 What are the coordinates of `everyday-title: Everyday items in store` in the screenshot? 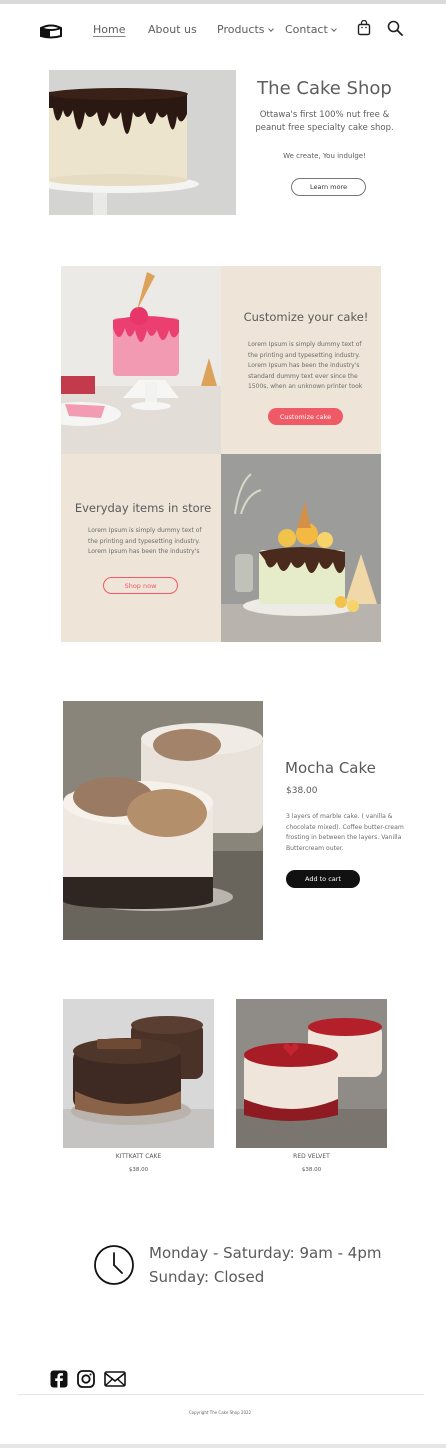 It's located at (143, 508).